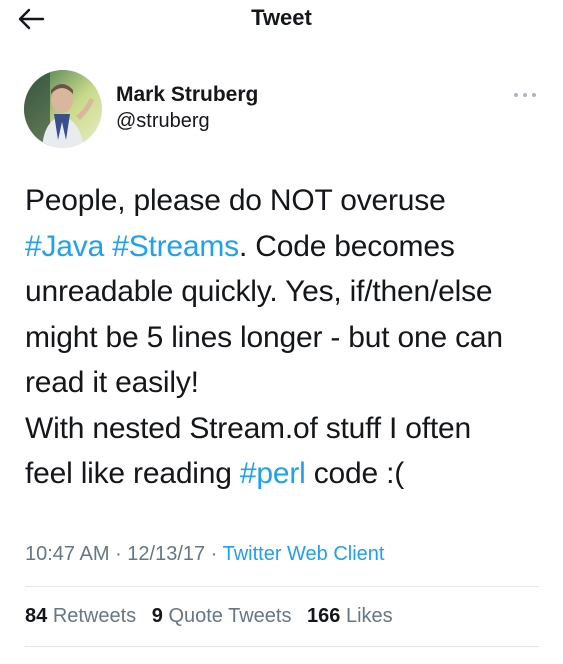 This screenshot has width=563, height=664. Describe the element at coordinates (346, 246) in the screenshot. I see `tweet-text-fragment: . Code becomes` at that location.